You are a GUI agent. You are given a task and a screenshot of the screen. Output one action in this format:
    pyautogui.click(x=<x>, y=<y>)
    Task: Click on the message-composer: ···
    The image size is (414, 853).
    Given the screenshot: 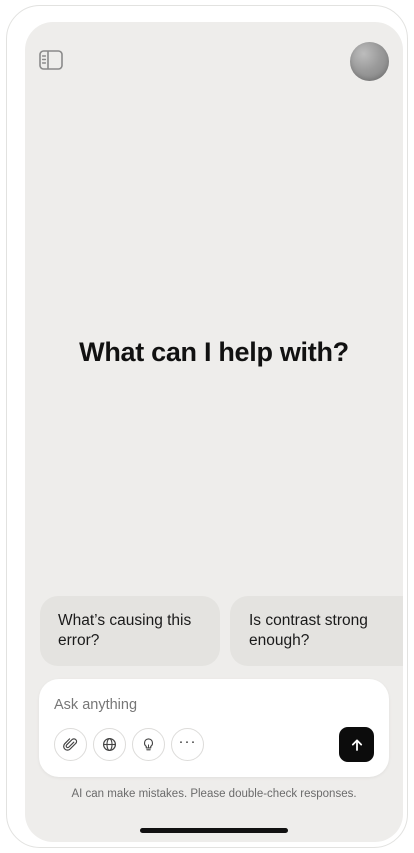 What is the action you would take?
    pyautogui.click(x=214, y=728)
    